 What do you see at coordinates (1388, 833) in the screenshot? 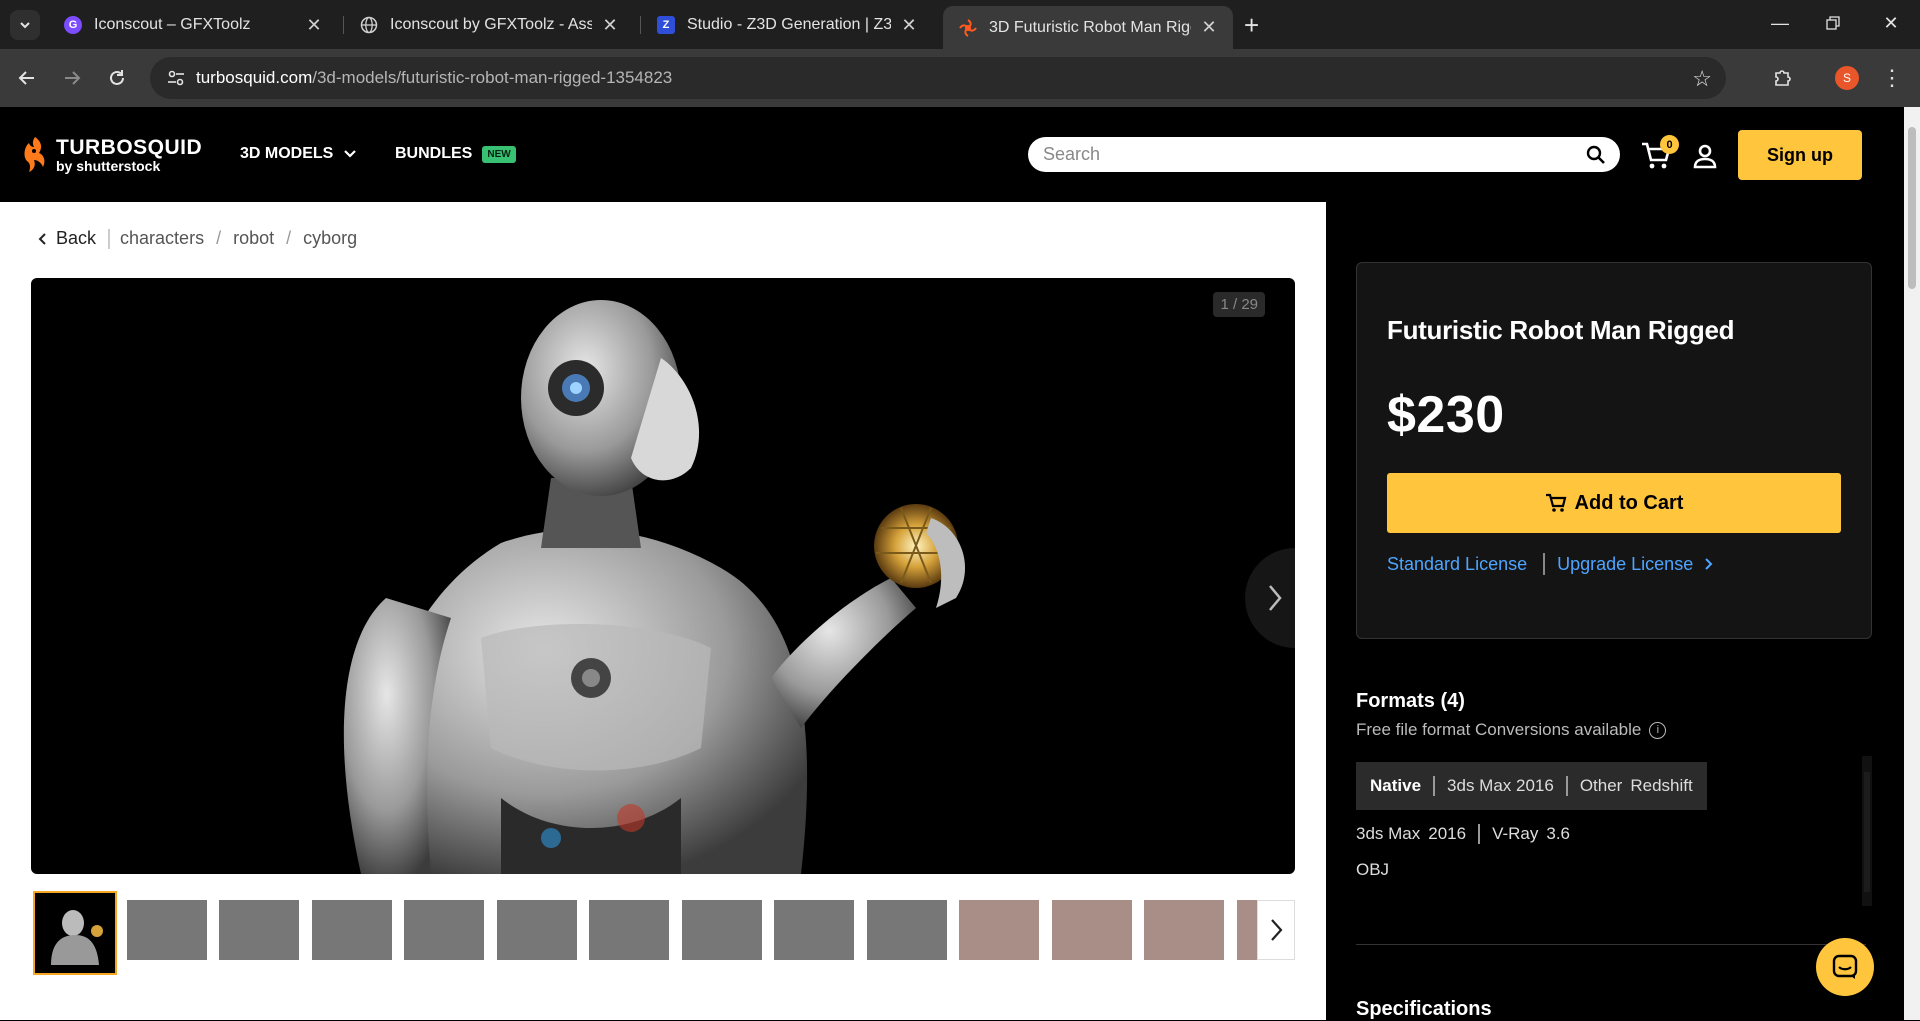
I see `format-app: 3ds Max` at bounding box center [1388, 833].